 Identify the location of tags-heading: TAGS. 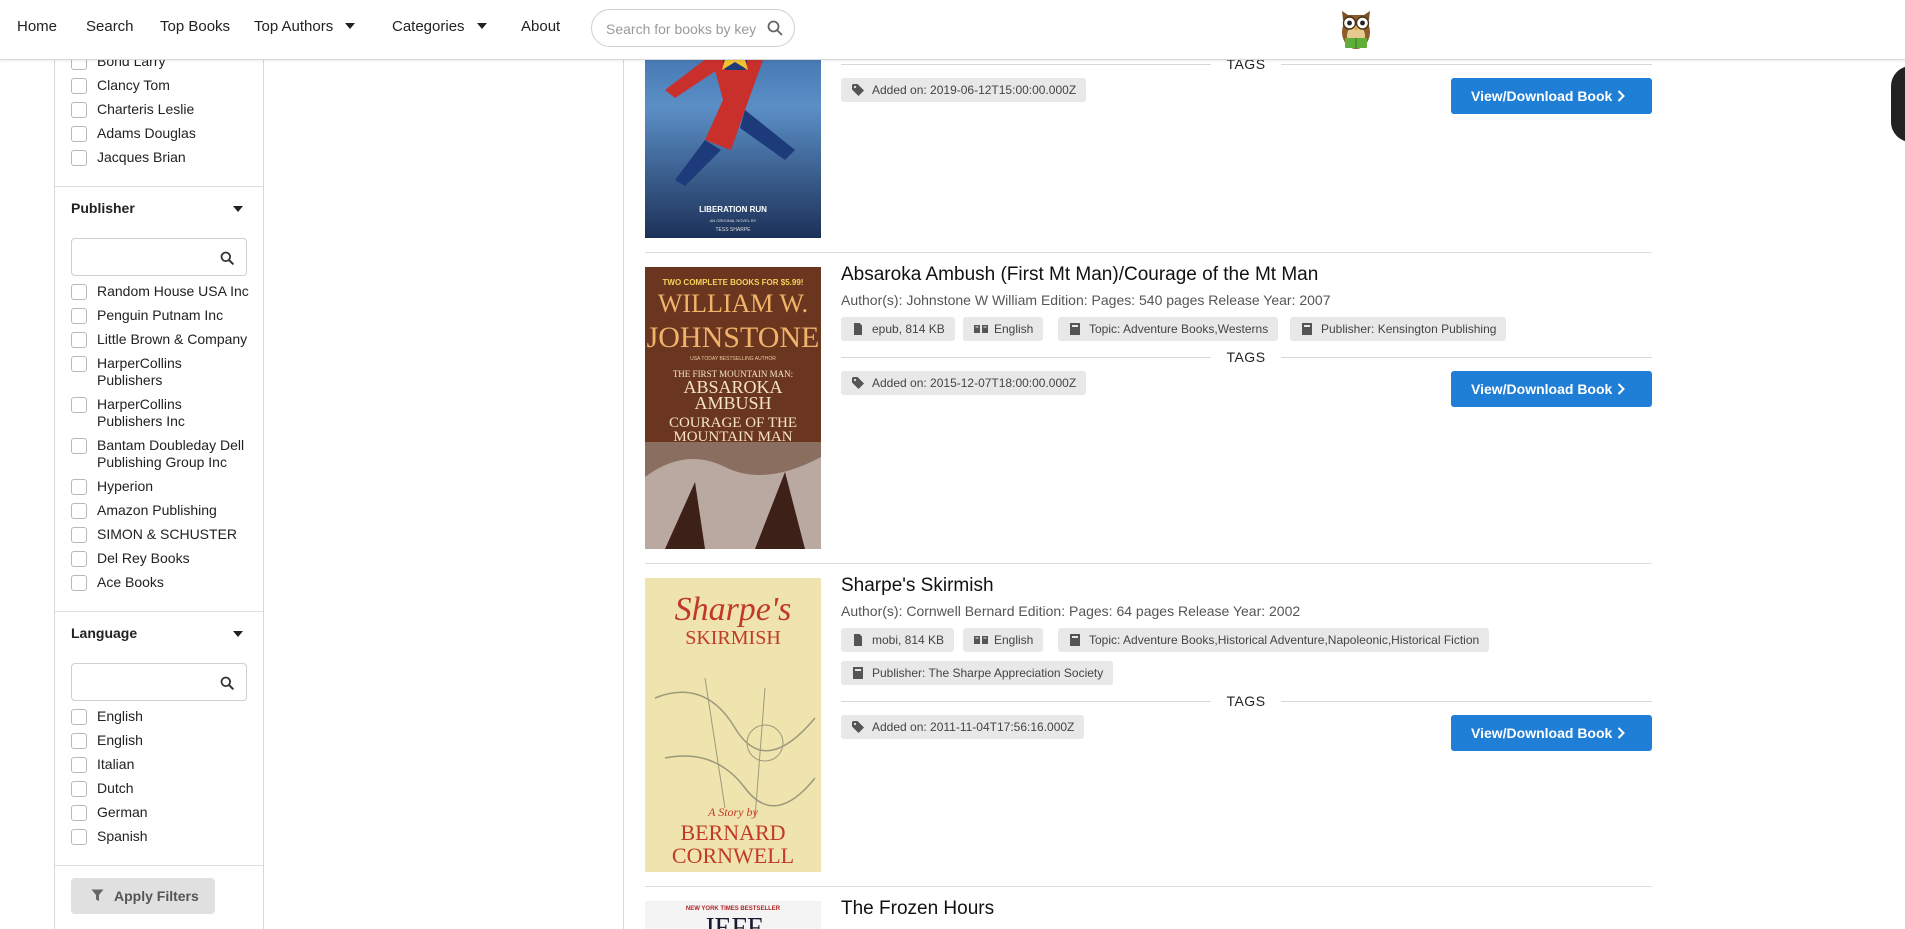
(1246, 701).